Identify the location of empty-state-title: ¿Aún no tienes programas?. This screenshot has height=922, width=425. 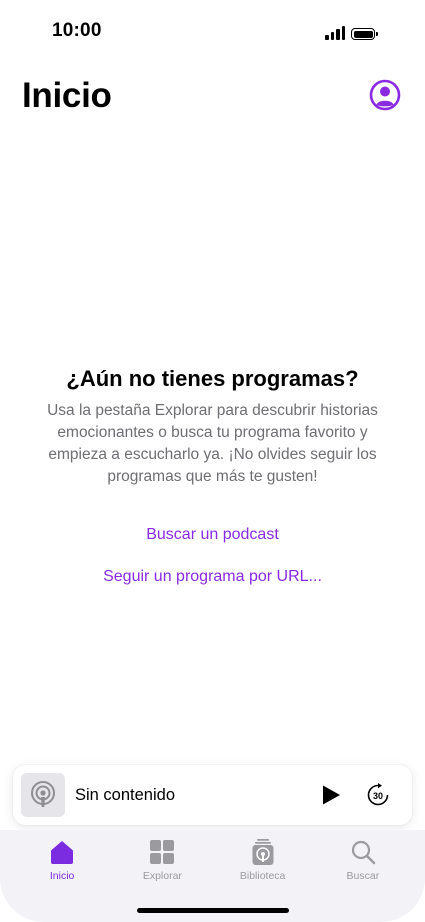
(212, 378).